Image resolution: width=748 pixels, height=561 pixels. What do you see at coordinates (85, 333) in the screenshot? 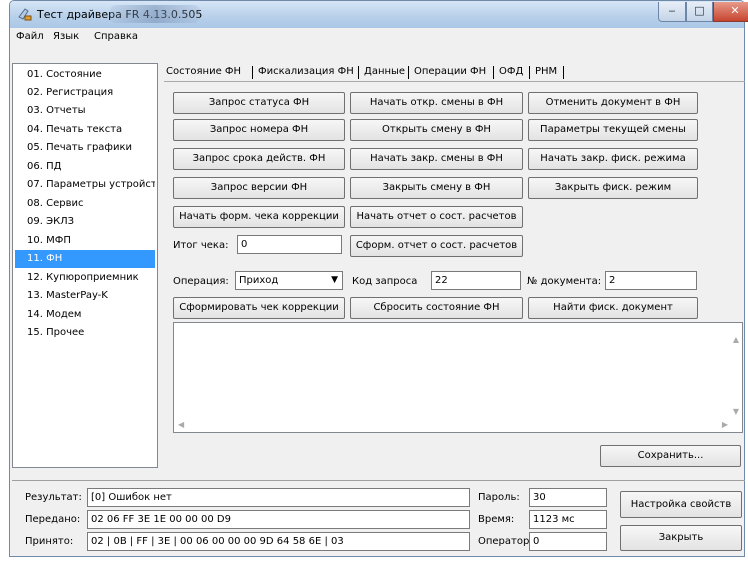
I see `sidebar-item-other: 15. Прочее` at bounding box center [85, 333].